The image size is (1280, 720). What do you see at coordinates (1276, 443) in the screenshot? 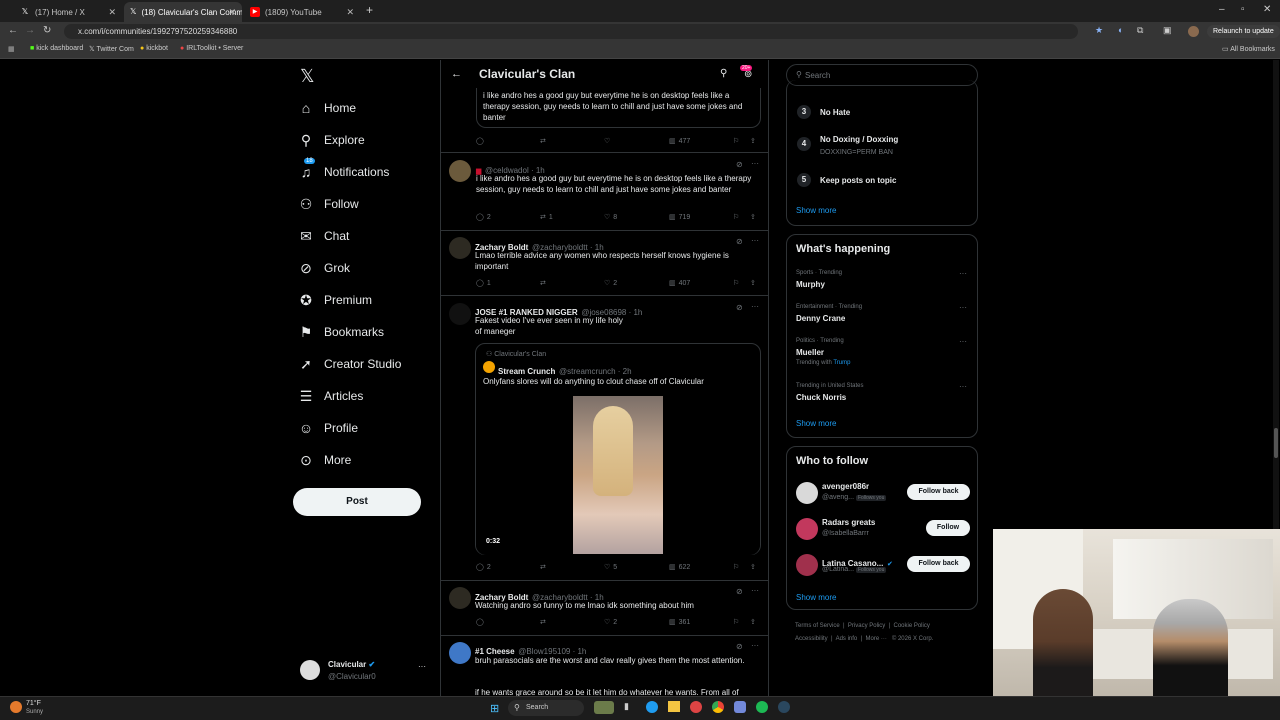
I see `scrollbar-thumb` at bounding box center [1276, 443].